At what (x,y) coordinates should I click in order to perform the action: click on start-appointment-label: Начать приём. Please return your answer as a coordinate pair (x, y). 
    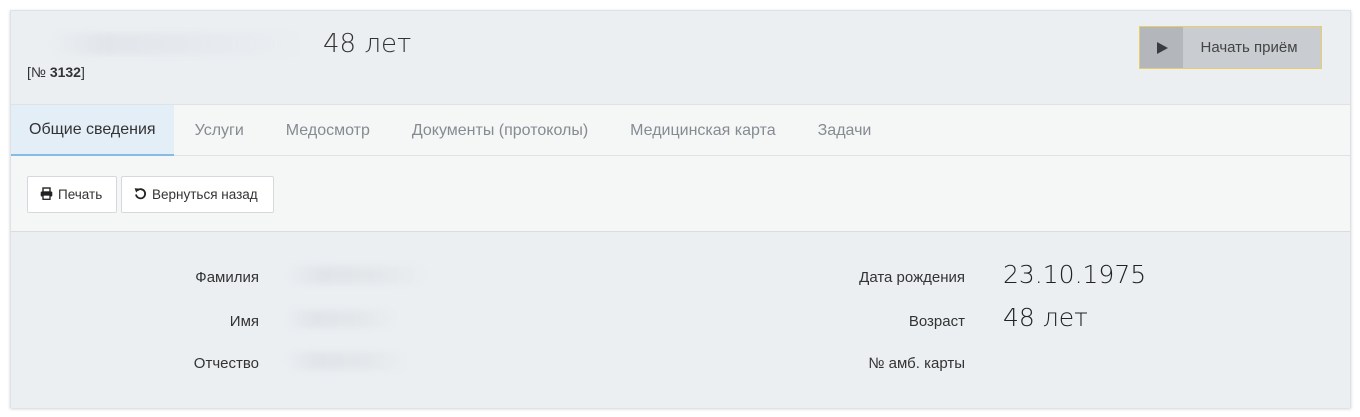
    Looking at the image, I should click on (1249, 47).